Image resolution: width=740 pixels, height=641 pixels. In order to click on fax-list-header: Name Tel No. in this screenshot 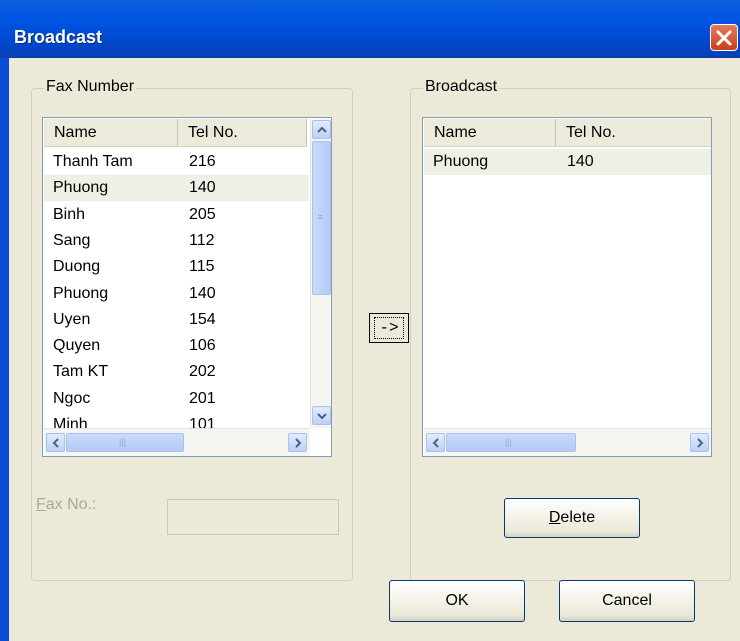, I will do `click(175, 133)`.